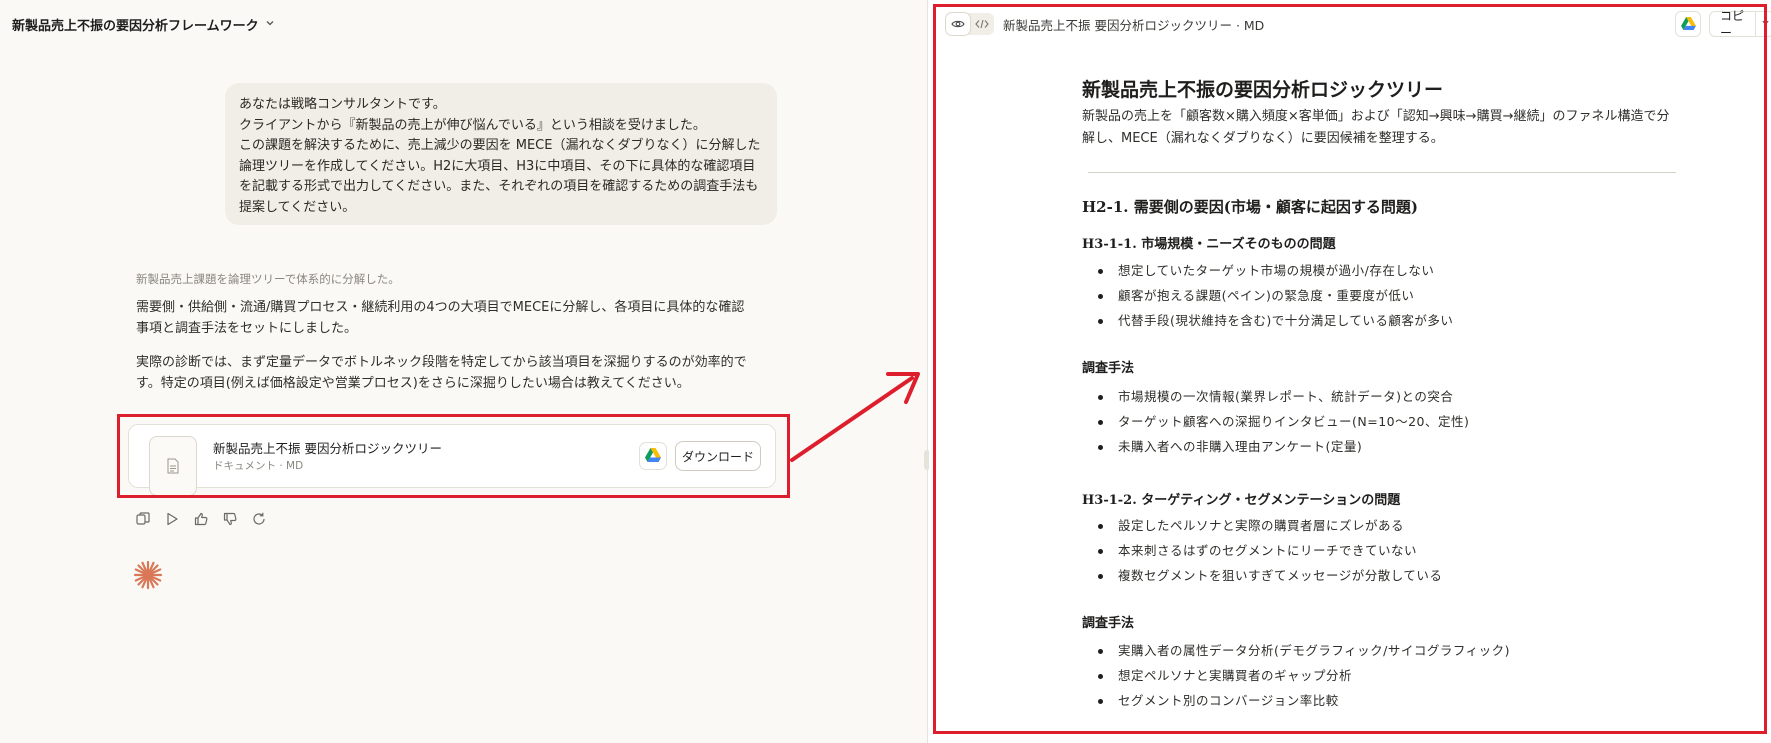  Describe the element at coordinates (453, 456) in the screenshot. I see `highlight-box-file` at that location.